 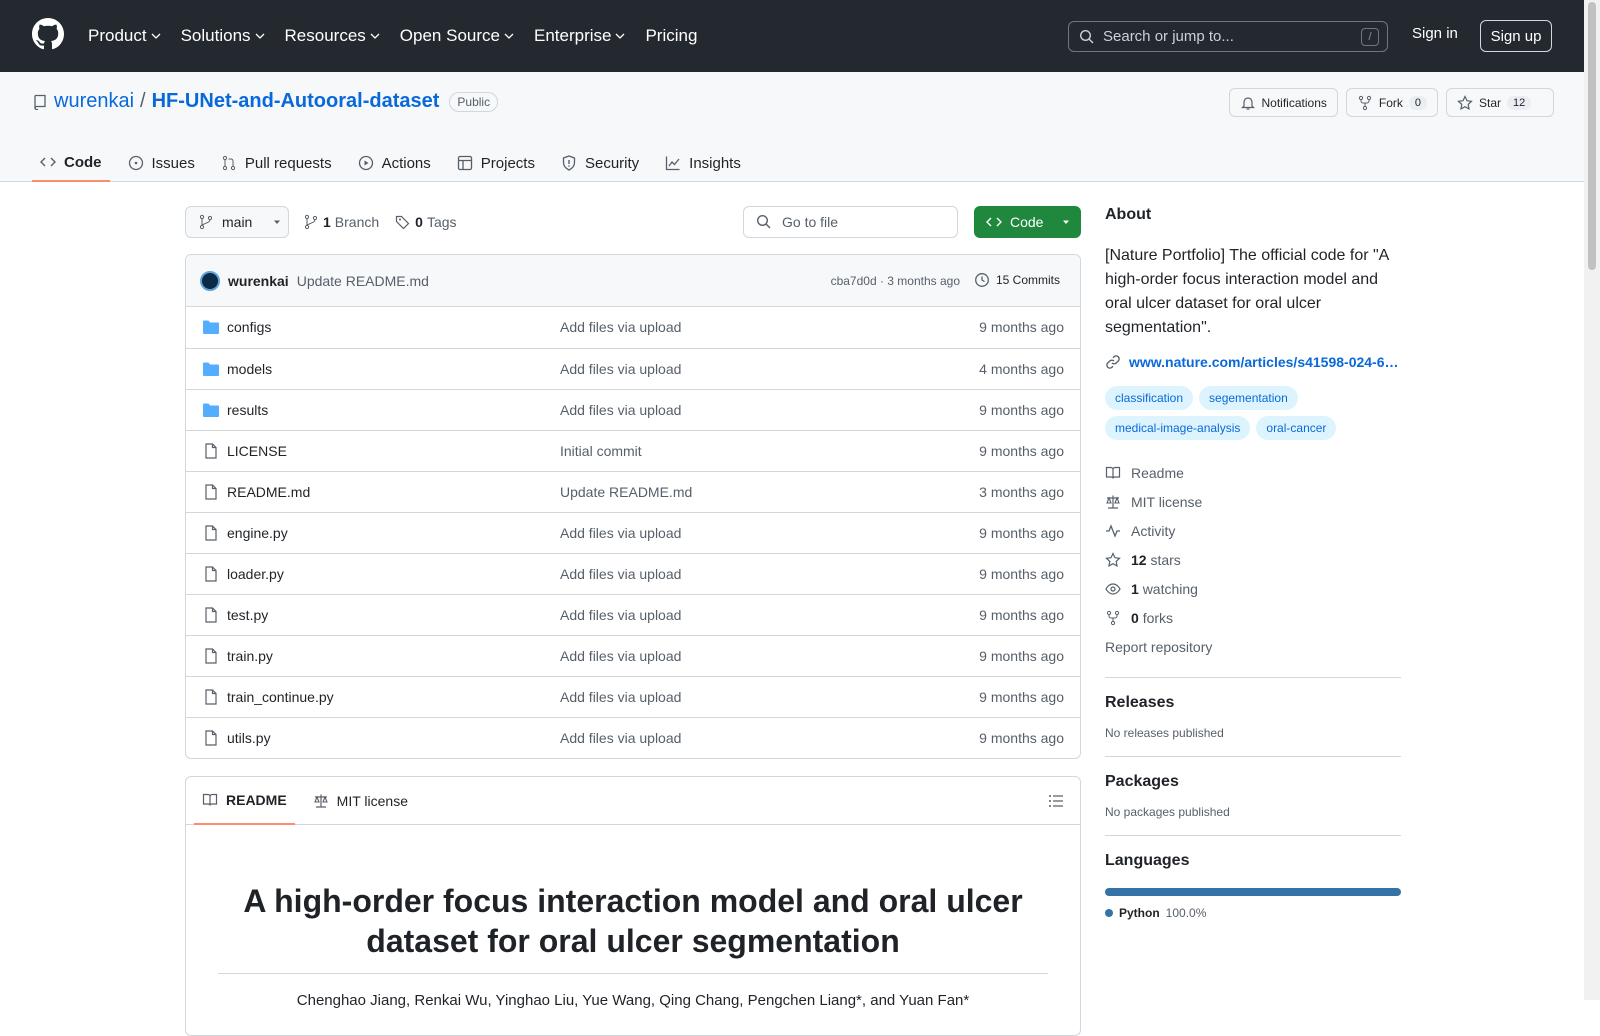 What do you see at coordinates (1253, 530) in the screenshot?
I see `activity-link: Activity` at bounding box center [1253, 530].